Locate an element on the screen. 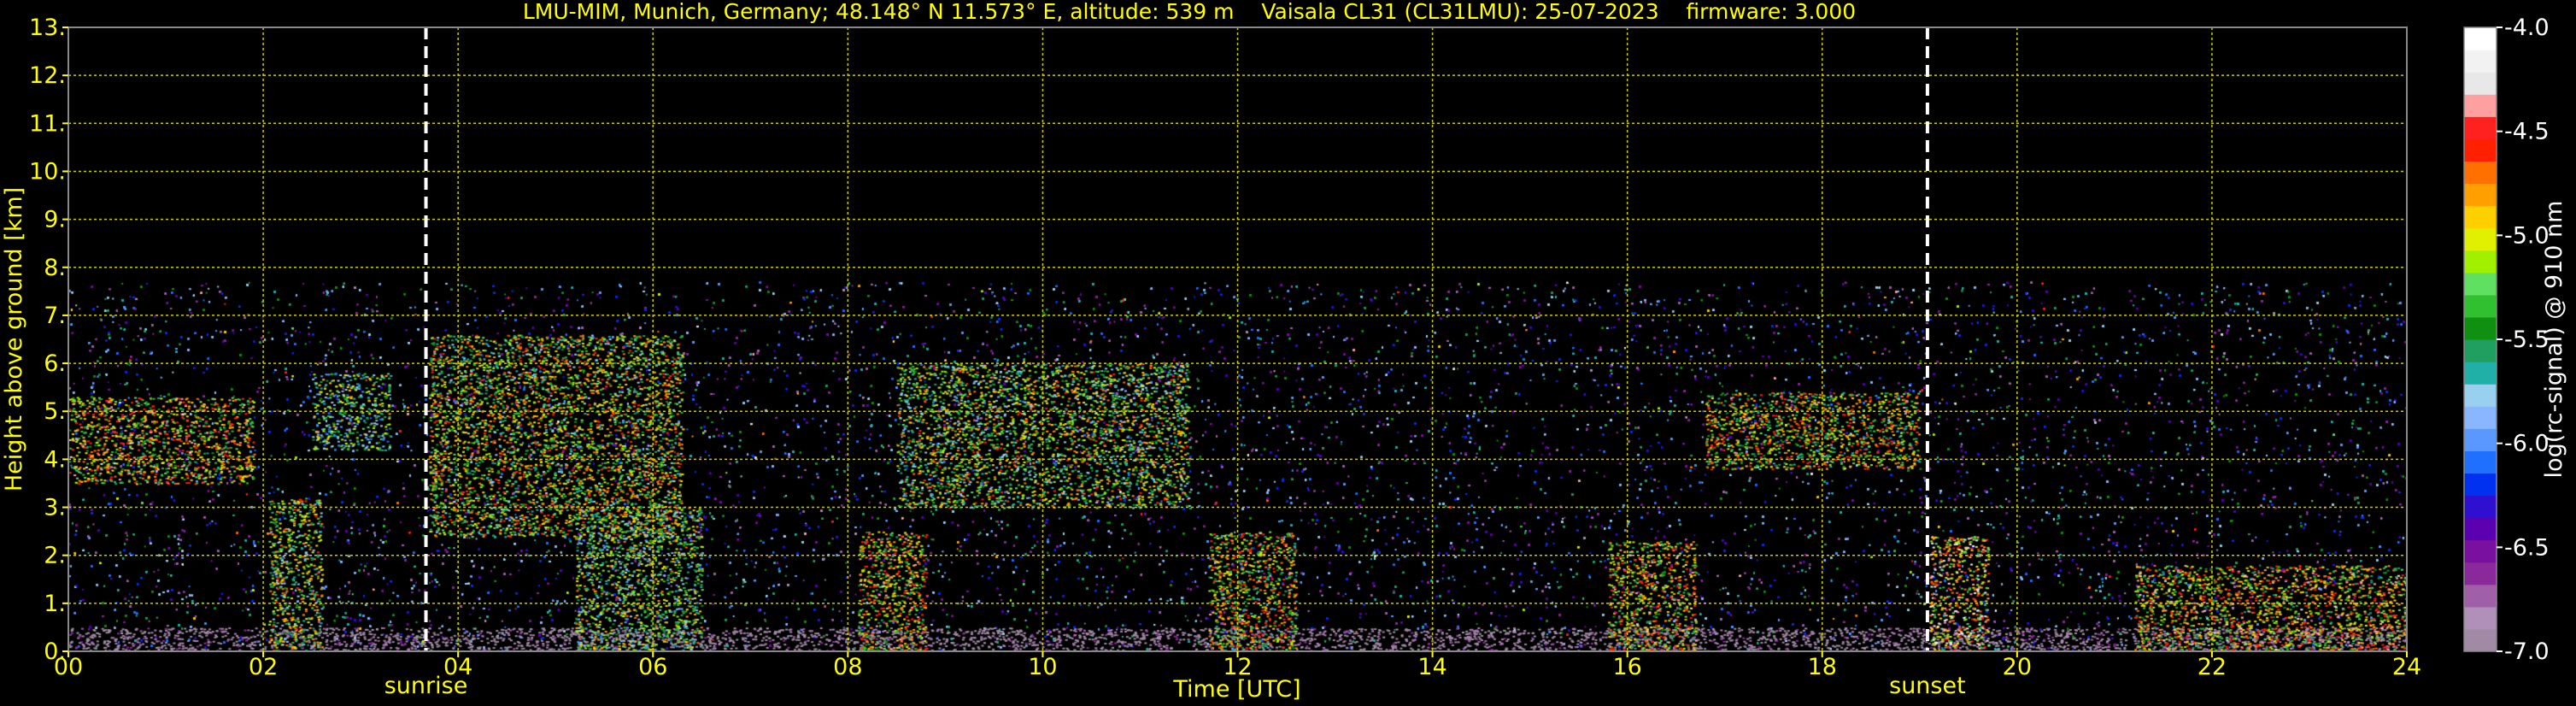 The height and width of the screenshot is (706, 2576). x-tick-label: 14 is located at coordinates (1431, 667).